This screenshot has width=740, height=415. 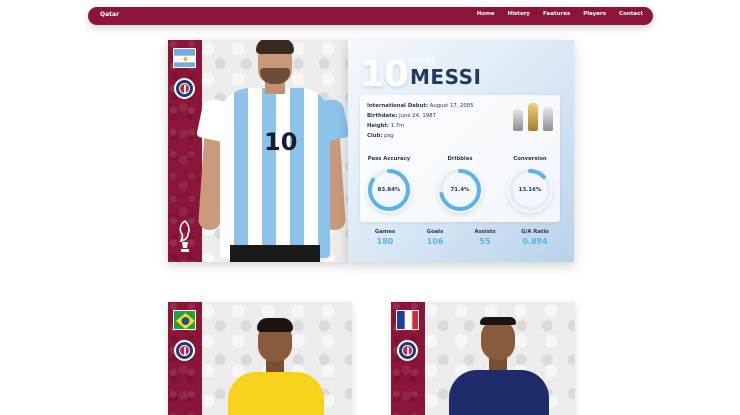 What do you see at coordinates (518, 120) in the screenshot?
I see `ballon-dor-trophy-icon` at bounding box center [518, 120].